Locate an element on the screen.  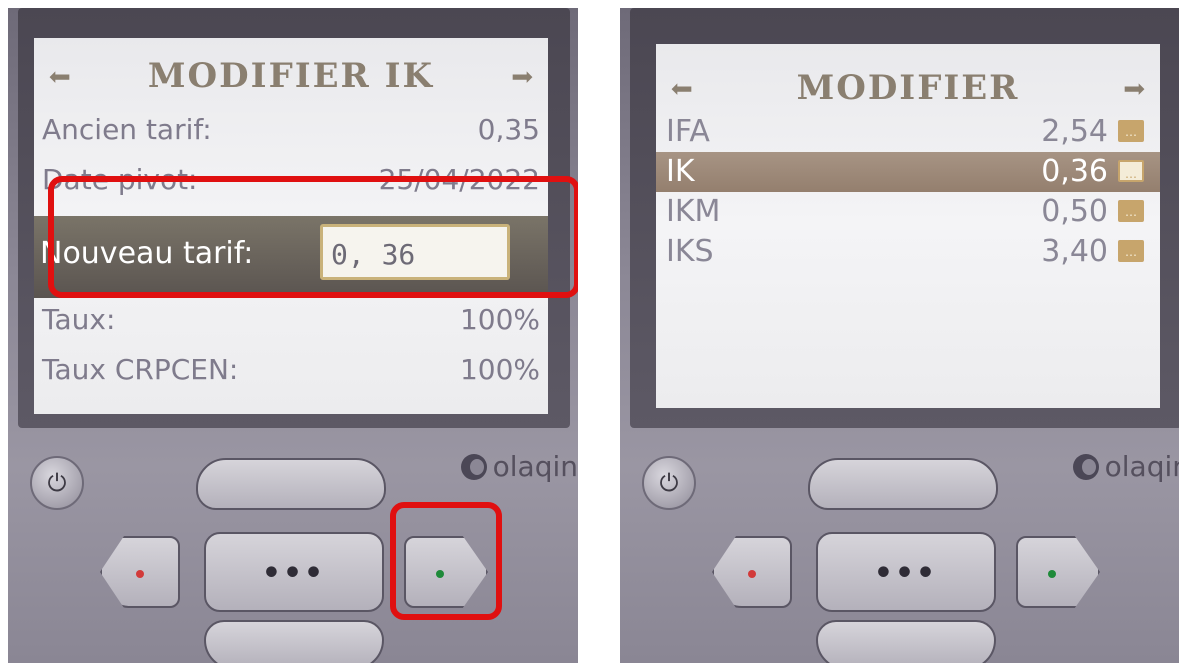
title-bar: ⬅ MODIFIER IK ➡ is located at coordinates (291, 77).